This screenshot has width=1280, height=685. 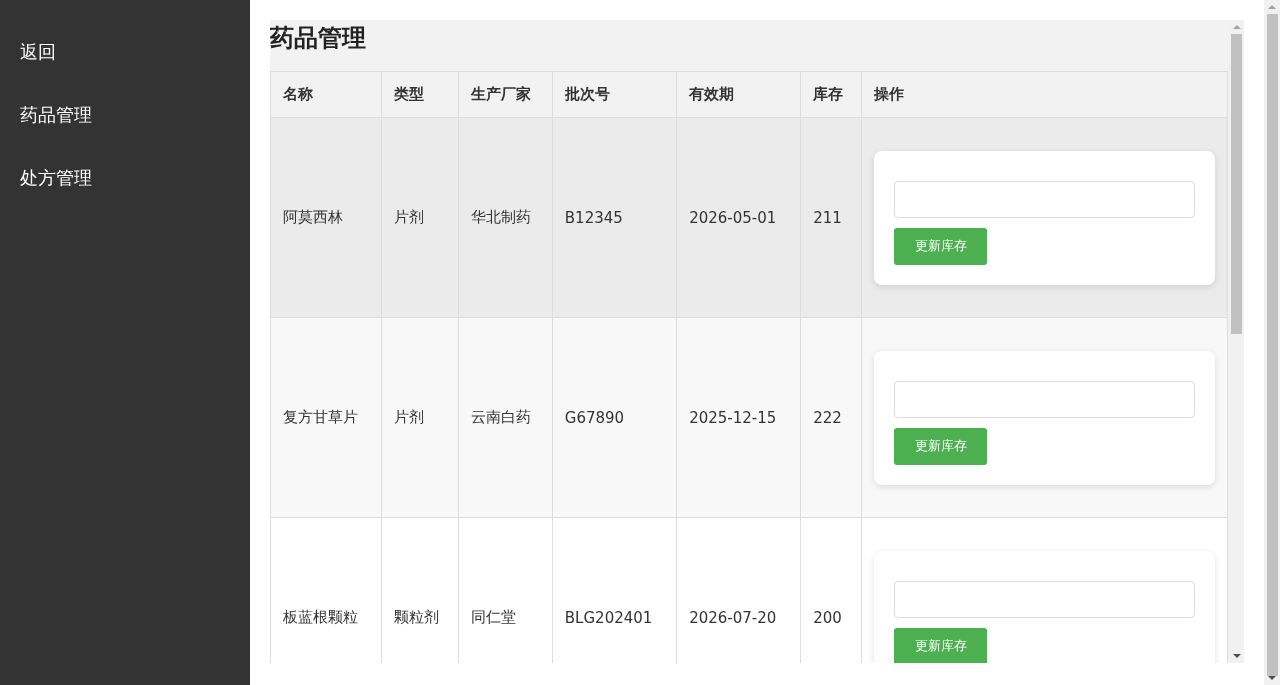 I want to click on column-header: 名称, so click(x=325, y=94).